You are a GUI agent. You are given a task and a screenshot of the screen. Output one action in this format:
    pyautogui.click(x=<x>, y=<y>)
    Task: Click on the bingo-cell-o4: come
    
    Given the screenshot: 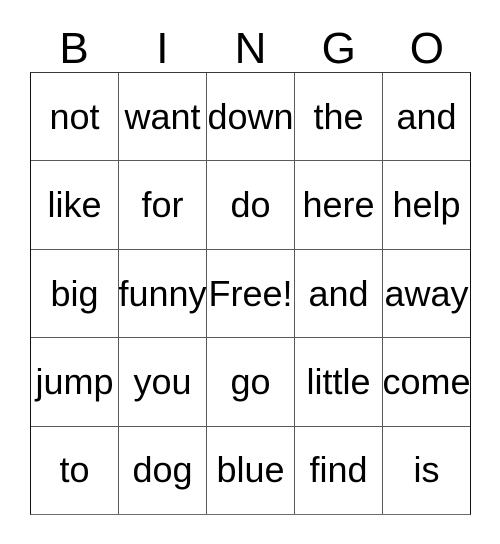 What is the action you would take?
    pyautogui.click(x=426, y=382)
    